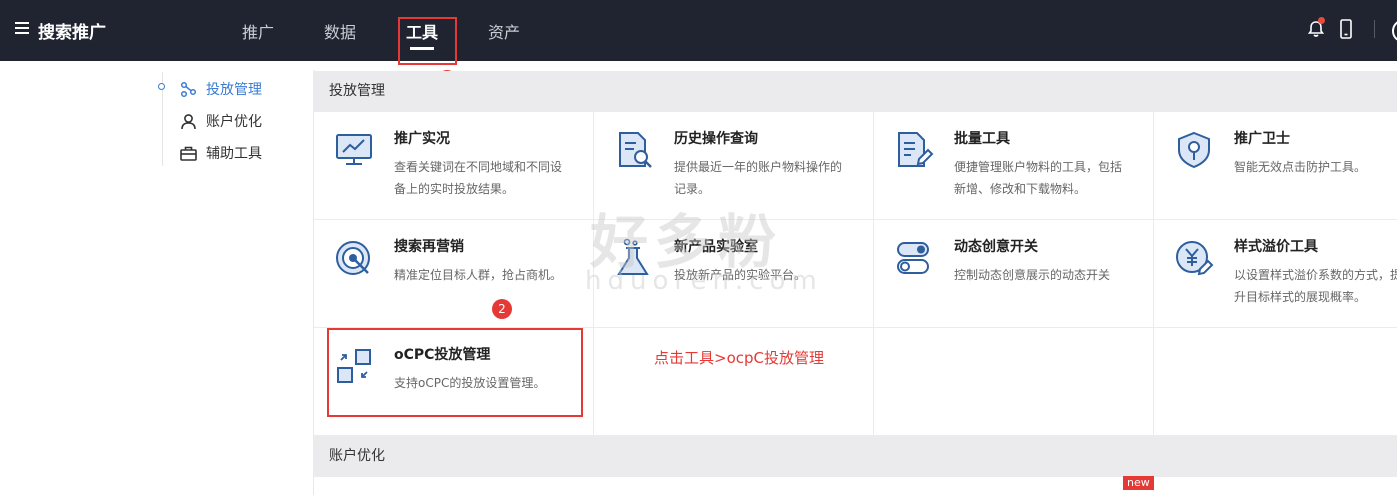 This screenshot has width=1397, height=495. Describe the element at coordinates (427, 41) in the screenshot. I see `annotation-box-tools` at that location.